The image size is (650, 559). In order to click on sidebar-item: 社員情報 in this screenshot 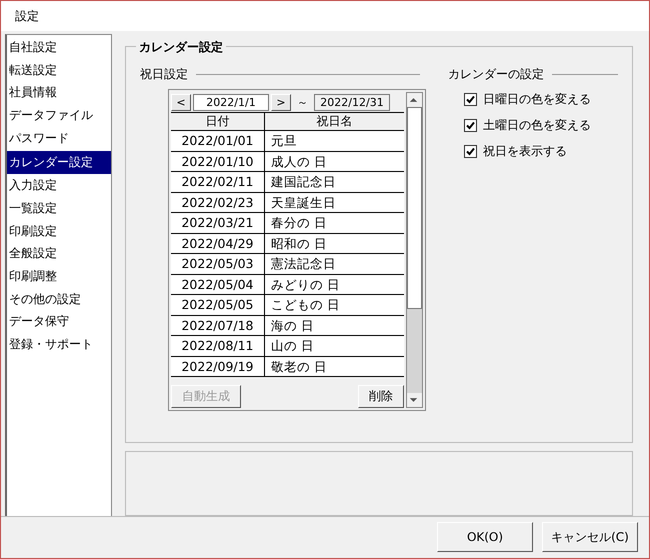, I will do `click(59, 92)`.